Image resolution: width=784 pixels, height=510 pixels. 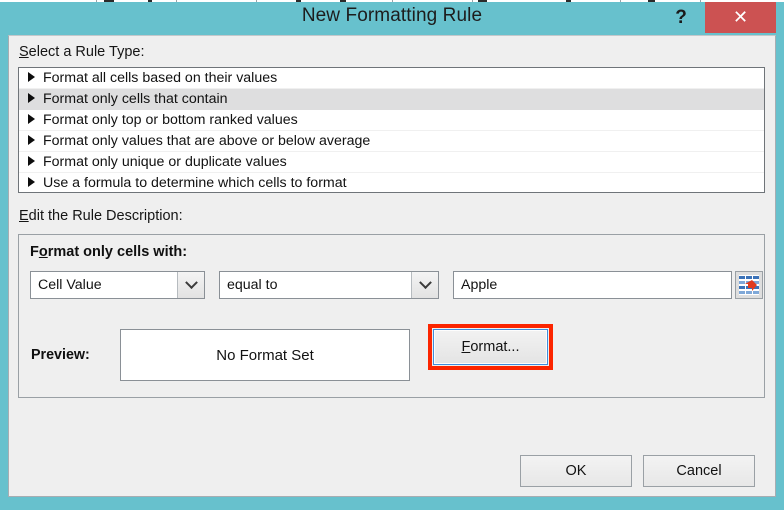 I want to click on operand-select: Cell Value, so click(x=117, y=285).